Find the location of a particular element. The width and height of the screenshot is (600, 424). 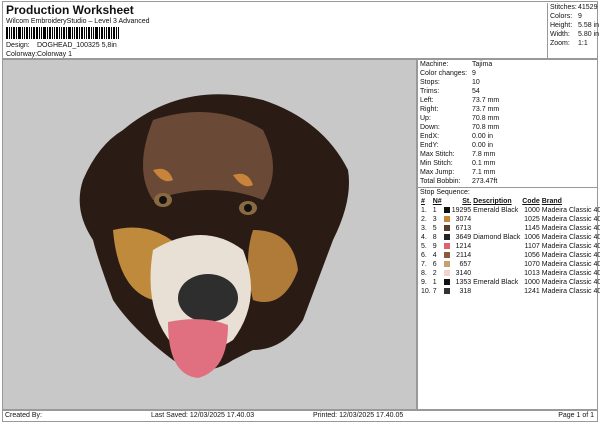

stop-number: 3. is located at coordinates (424, 228).